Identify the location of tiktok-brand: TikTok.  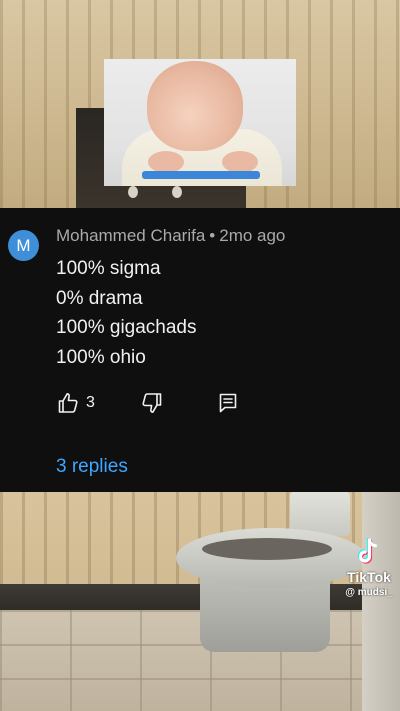
(369, 577).